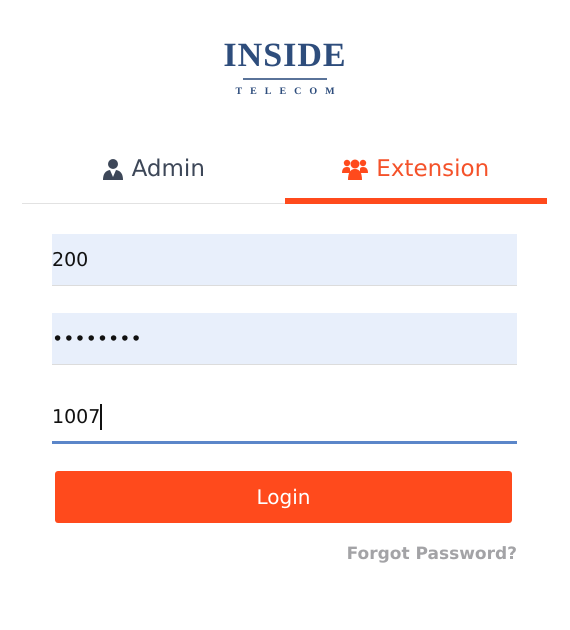 This screenshot has width=570, height=630. What do you see at coordinates (113, 169) in the screenshot?
I see `user-icon` at bounding box center [113, 169].